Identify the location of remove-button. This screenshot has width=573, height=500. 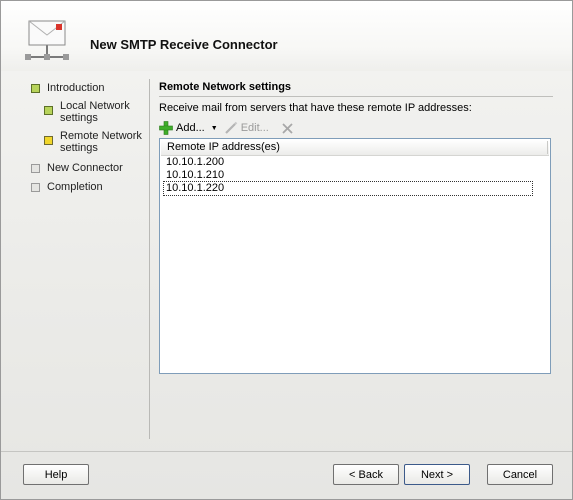
(287, 128).